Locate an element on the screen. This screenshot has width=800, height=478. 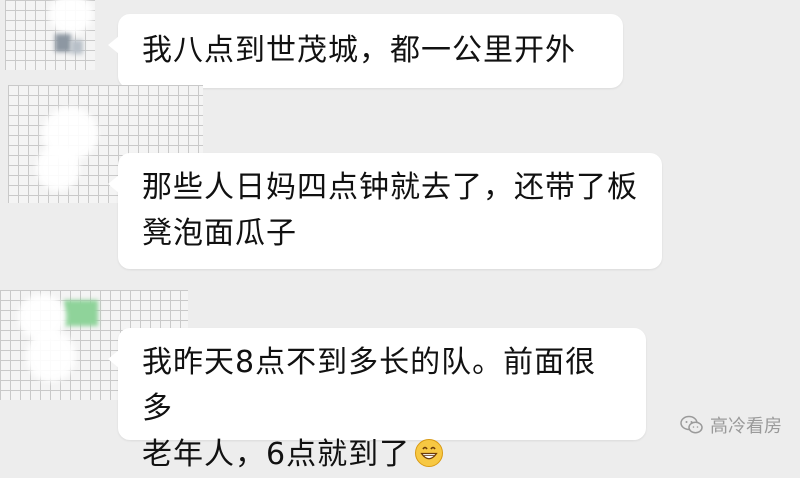
wechat-icon is located at coordinates (691, 424).